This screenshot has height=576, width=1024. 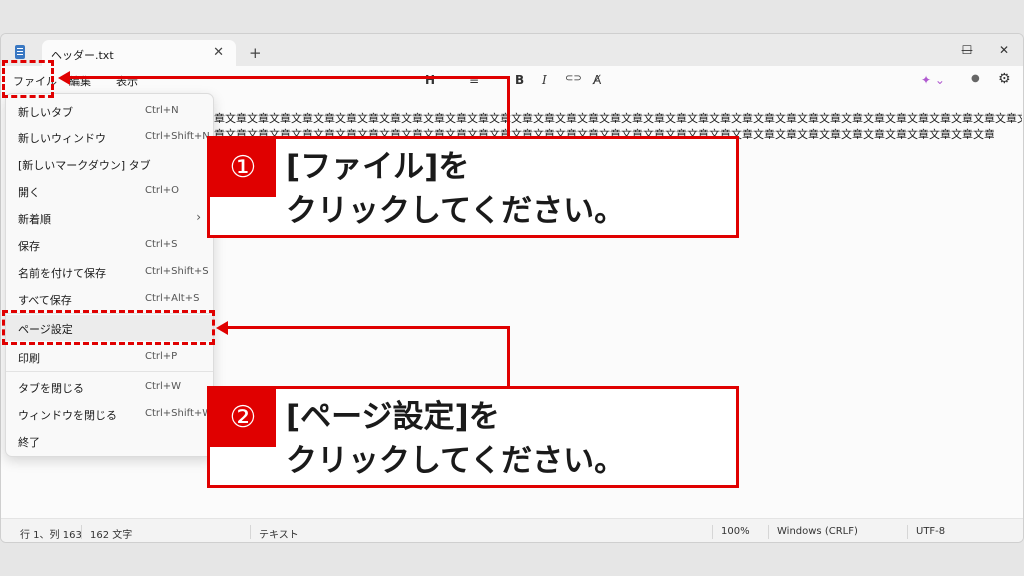 I want to click on copilot-icon: ✦ ⌄, so click(x=933, y=80).